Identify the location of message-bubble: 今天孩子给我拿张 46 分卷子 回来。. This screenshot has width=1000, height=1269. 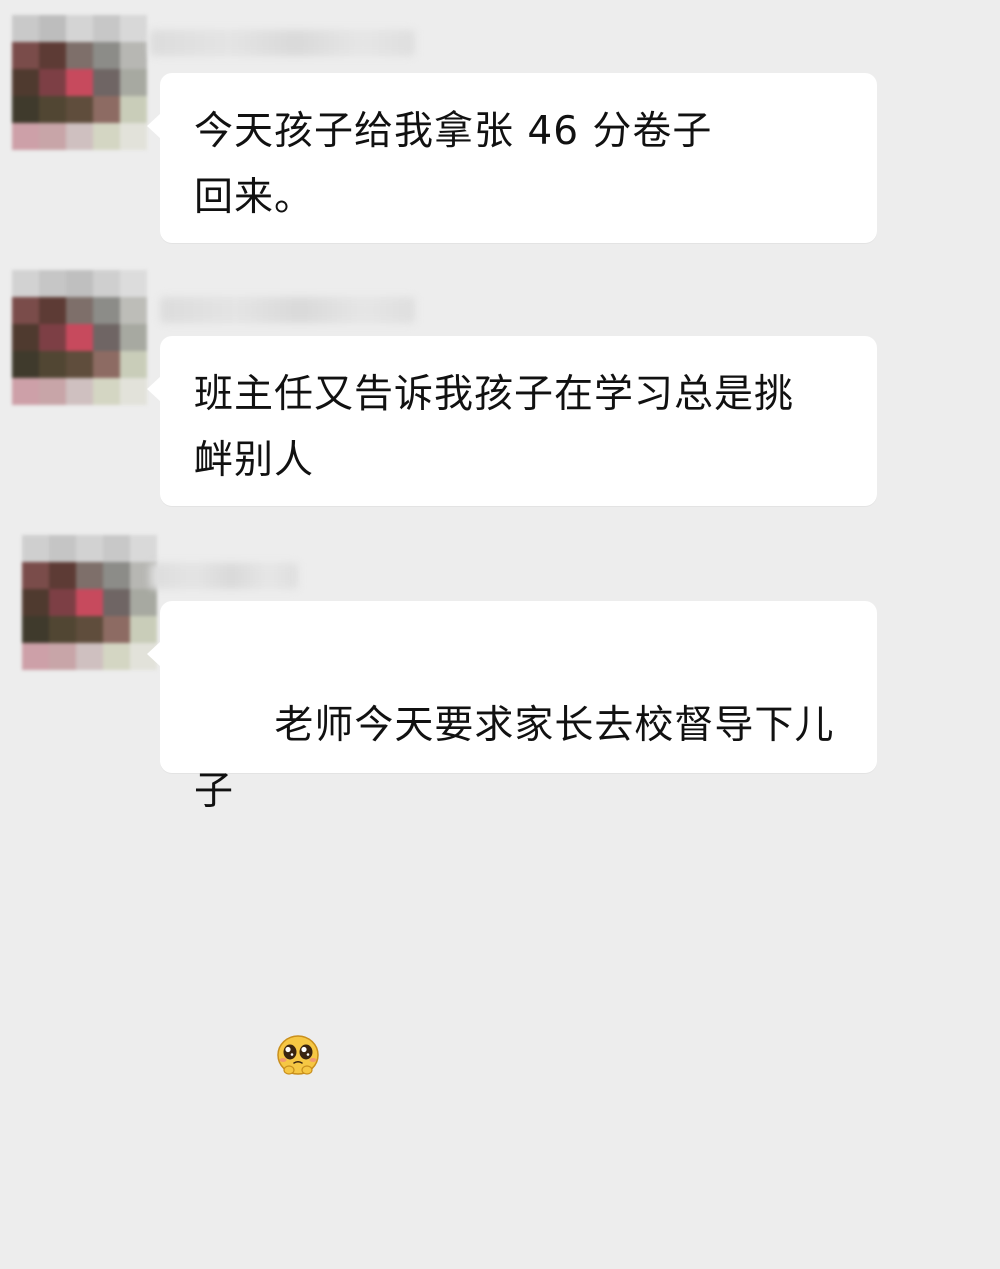
(512, 158).